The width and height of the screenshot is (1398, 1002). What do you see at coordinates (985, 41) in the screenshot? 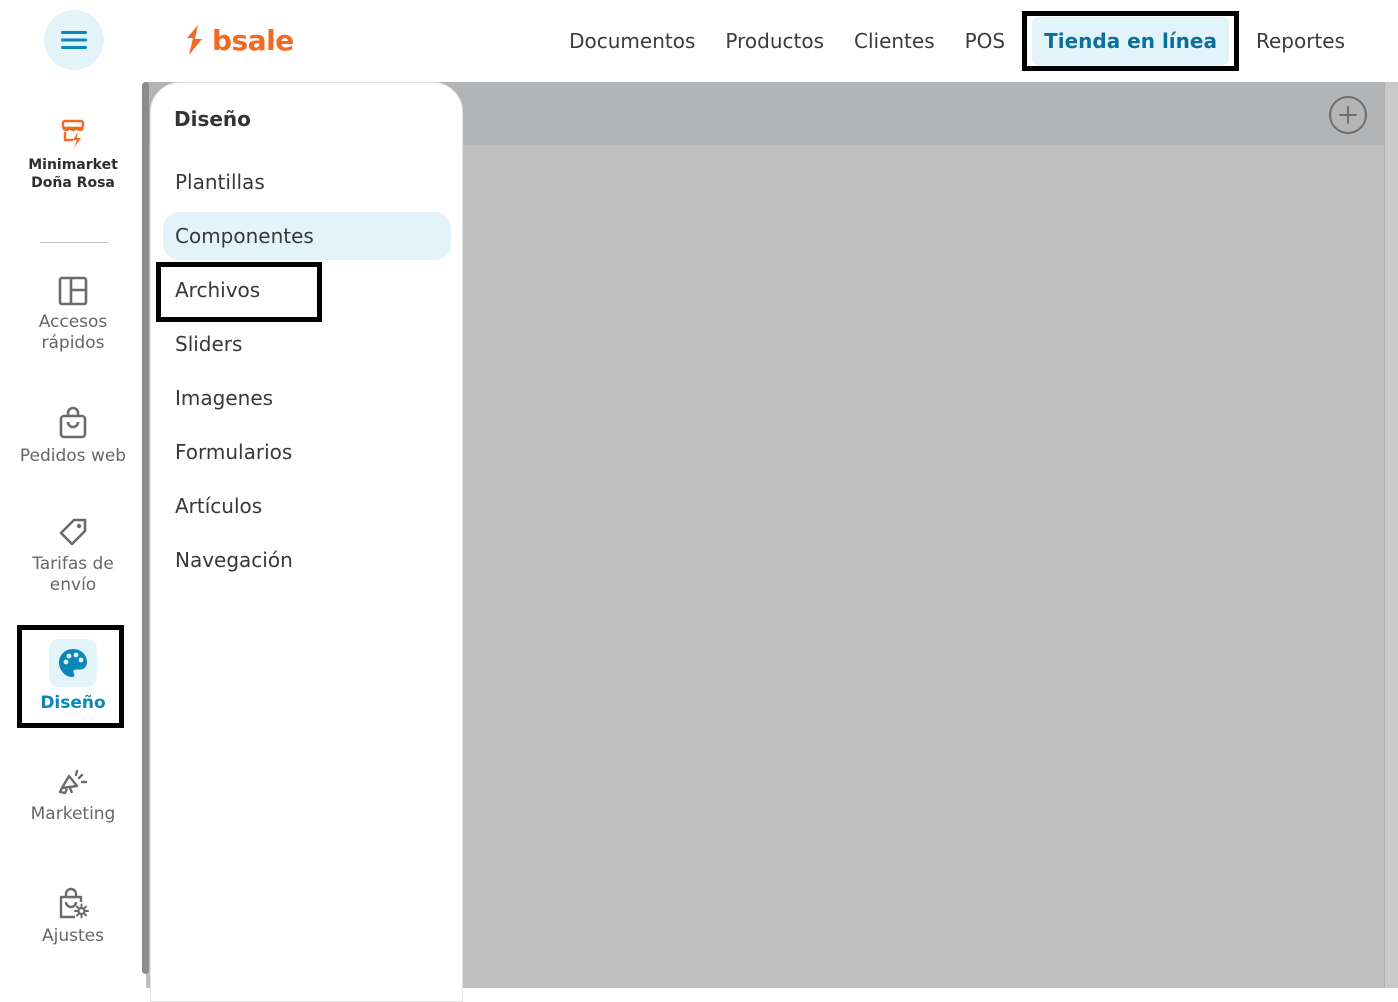
I see `nav-pos: POS` at bounding box center [985, 41].